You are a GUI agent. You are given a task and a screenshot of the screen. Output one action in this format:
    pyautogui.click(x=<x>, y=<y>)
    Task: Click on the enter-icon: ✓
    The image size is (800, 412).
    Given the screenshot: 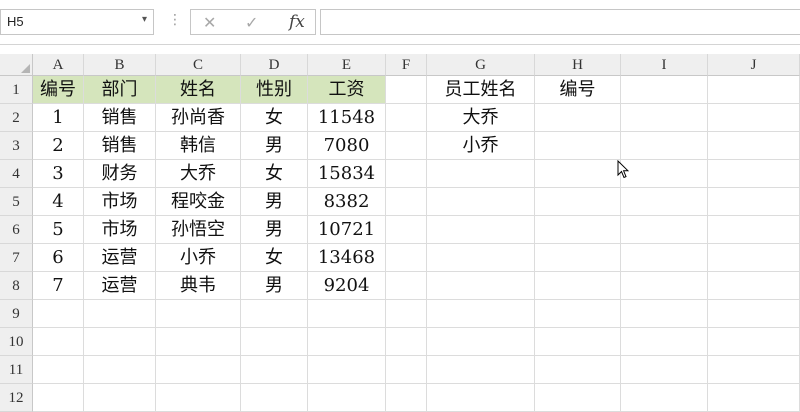 What is the action you would take?
    pyautogui.click(x=251, y=22)
    